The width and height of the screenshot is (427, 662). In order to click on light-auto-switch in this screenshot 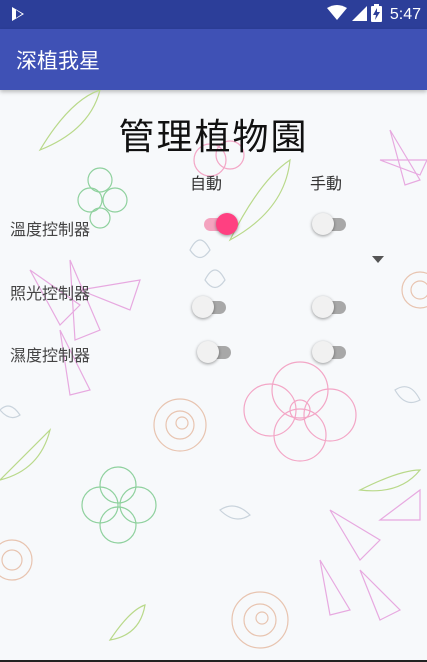, I will do `click(212, 307)`.